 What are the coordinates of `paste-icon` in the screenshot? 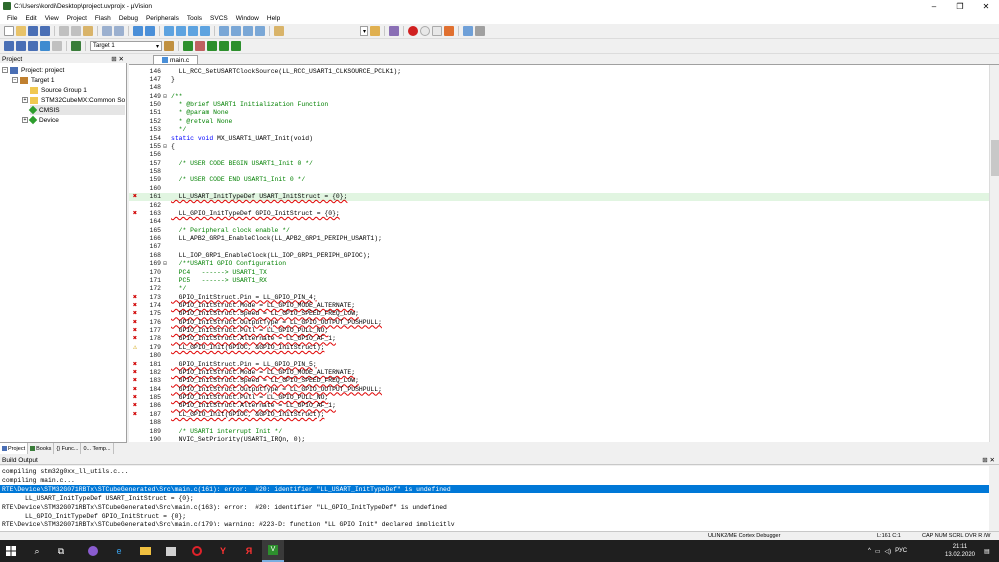 It's located at (88, 31).